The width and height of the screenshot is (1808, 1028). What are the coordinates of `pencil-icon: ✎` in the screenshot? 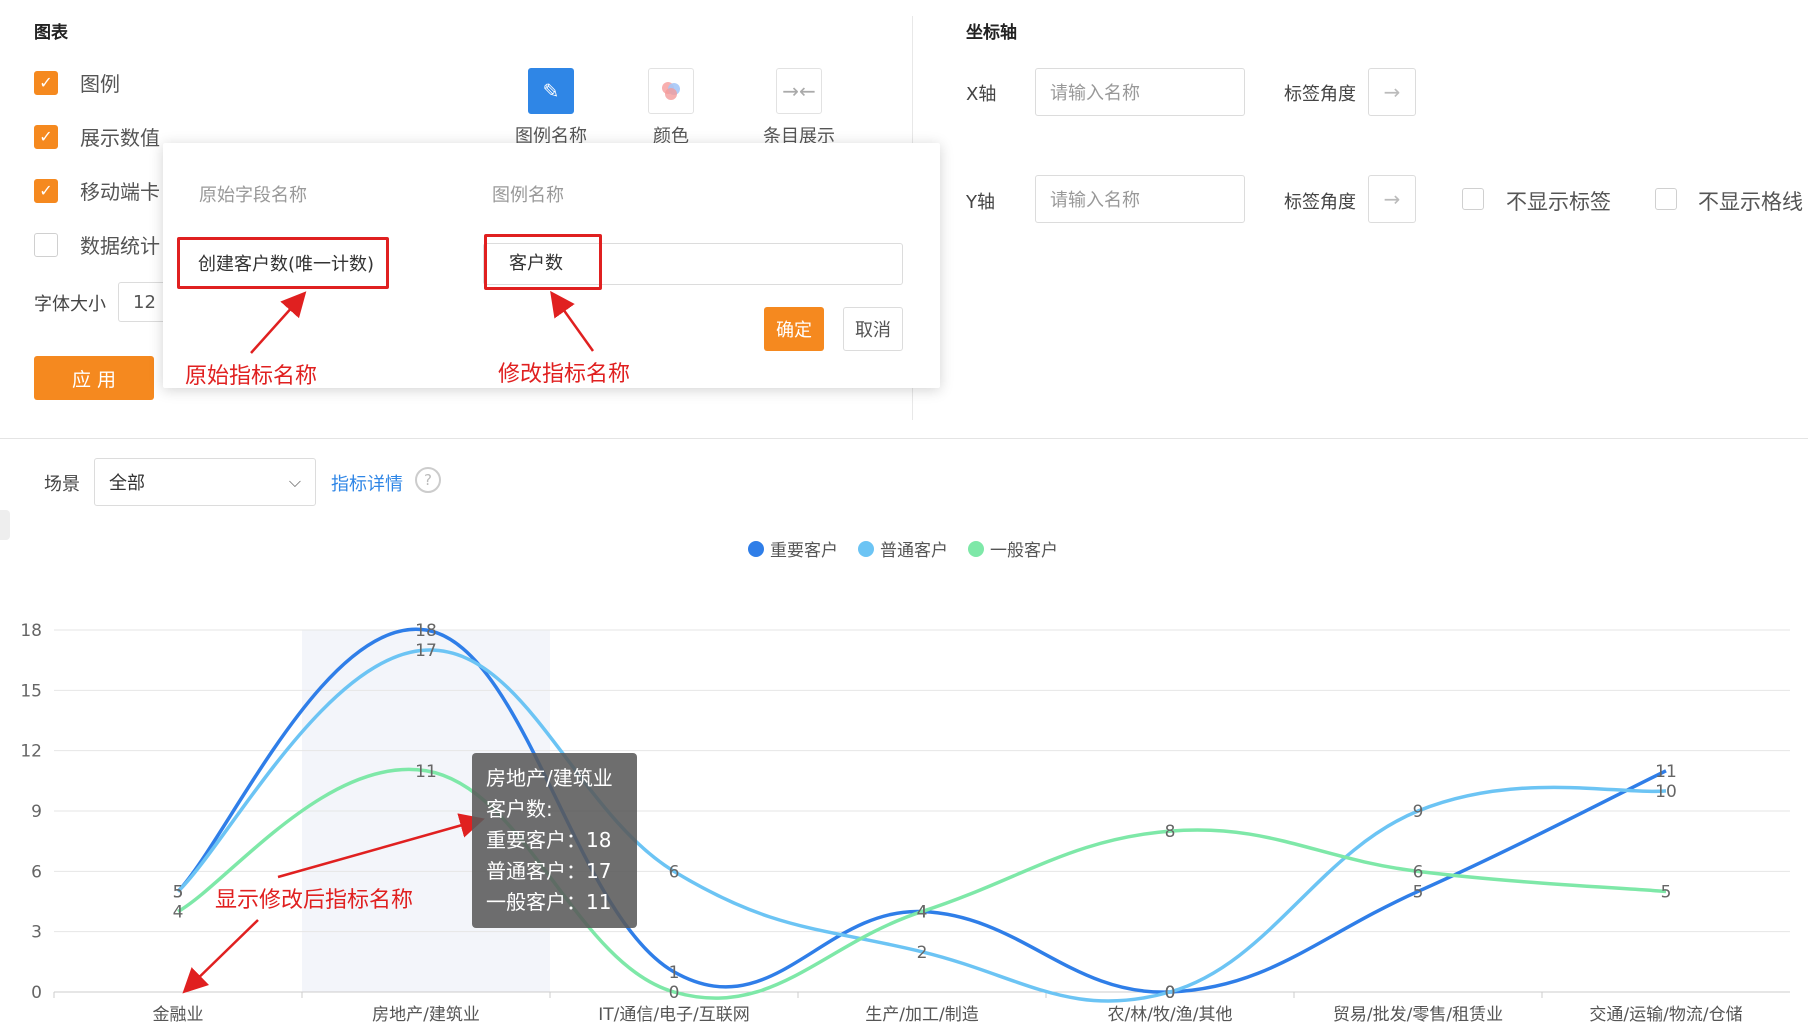 It's located at (551, 91).